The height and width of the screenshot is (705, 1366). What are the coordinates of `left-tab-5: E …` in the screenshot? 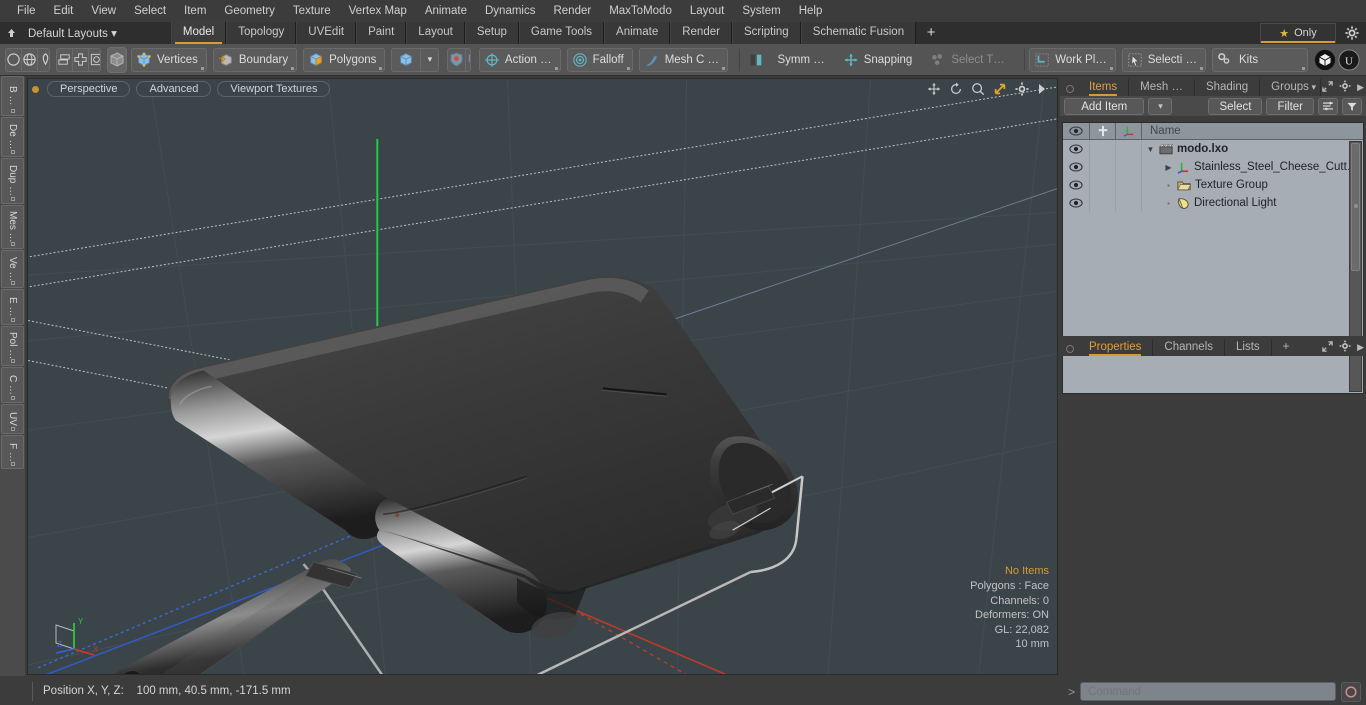 It's located at (12, 307).